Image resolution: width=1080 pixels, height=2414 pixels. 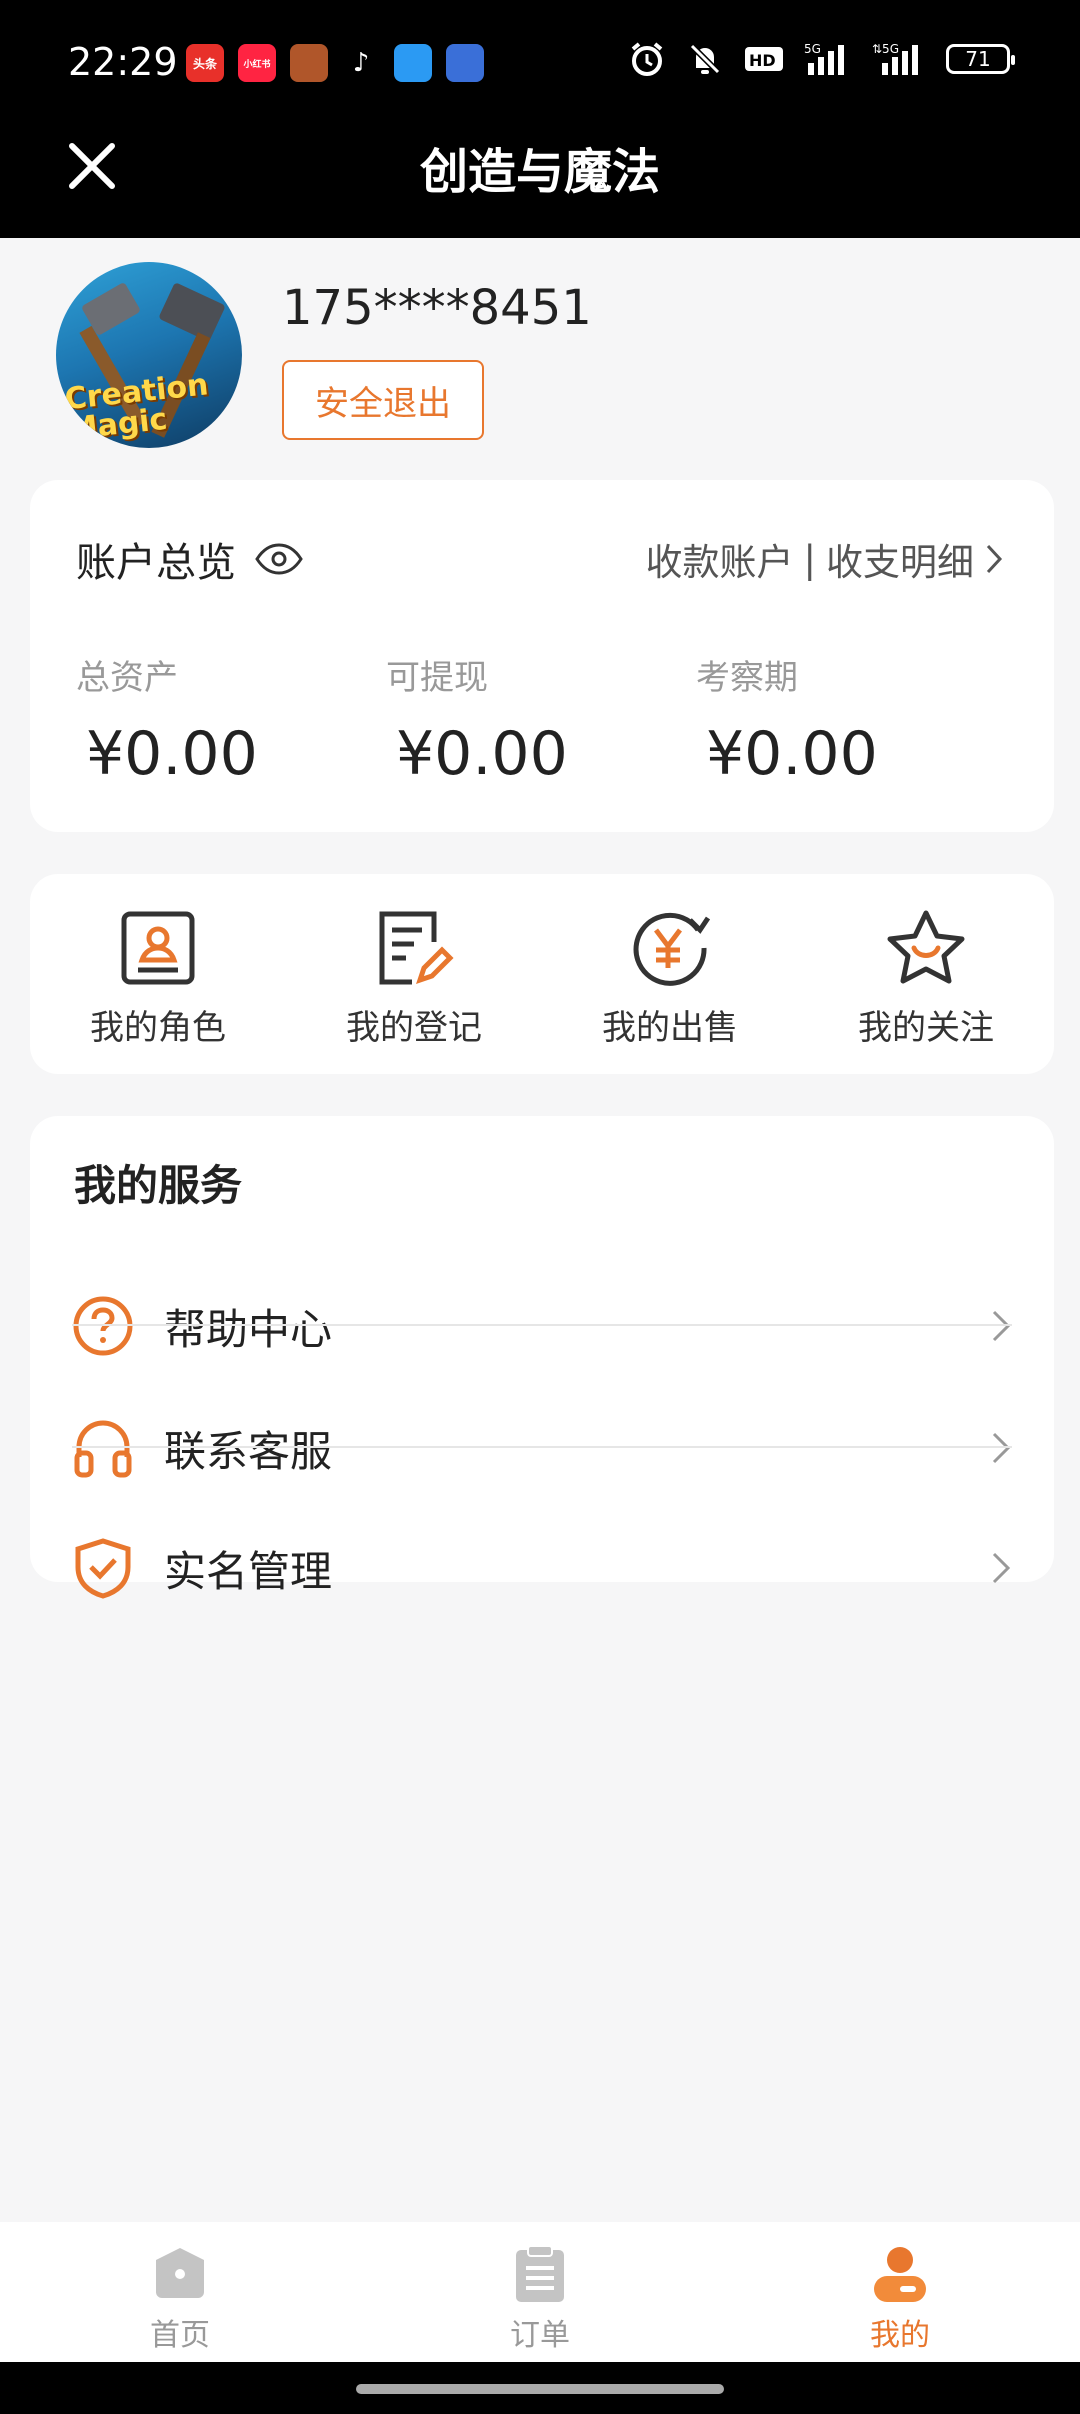 I want to click on star-icon, so click(x=926, y=947).